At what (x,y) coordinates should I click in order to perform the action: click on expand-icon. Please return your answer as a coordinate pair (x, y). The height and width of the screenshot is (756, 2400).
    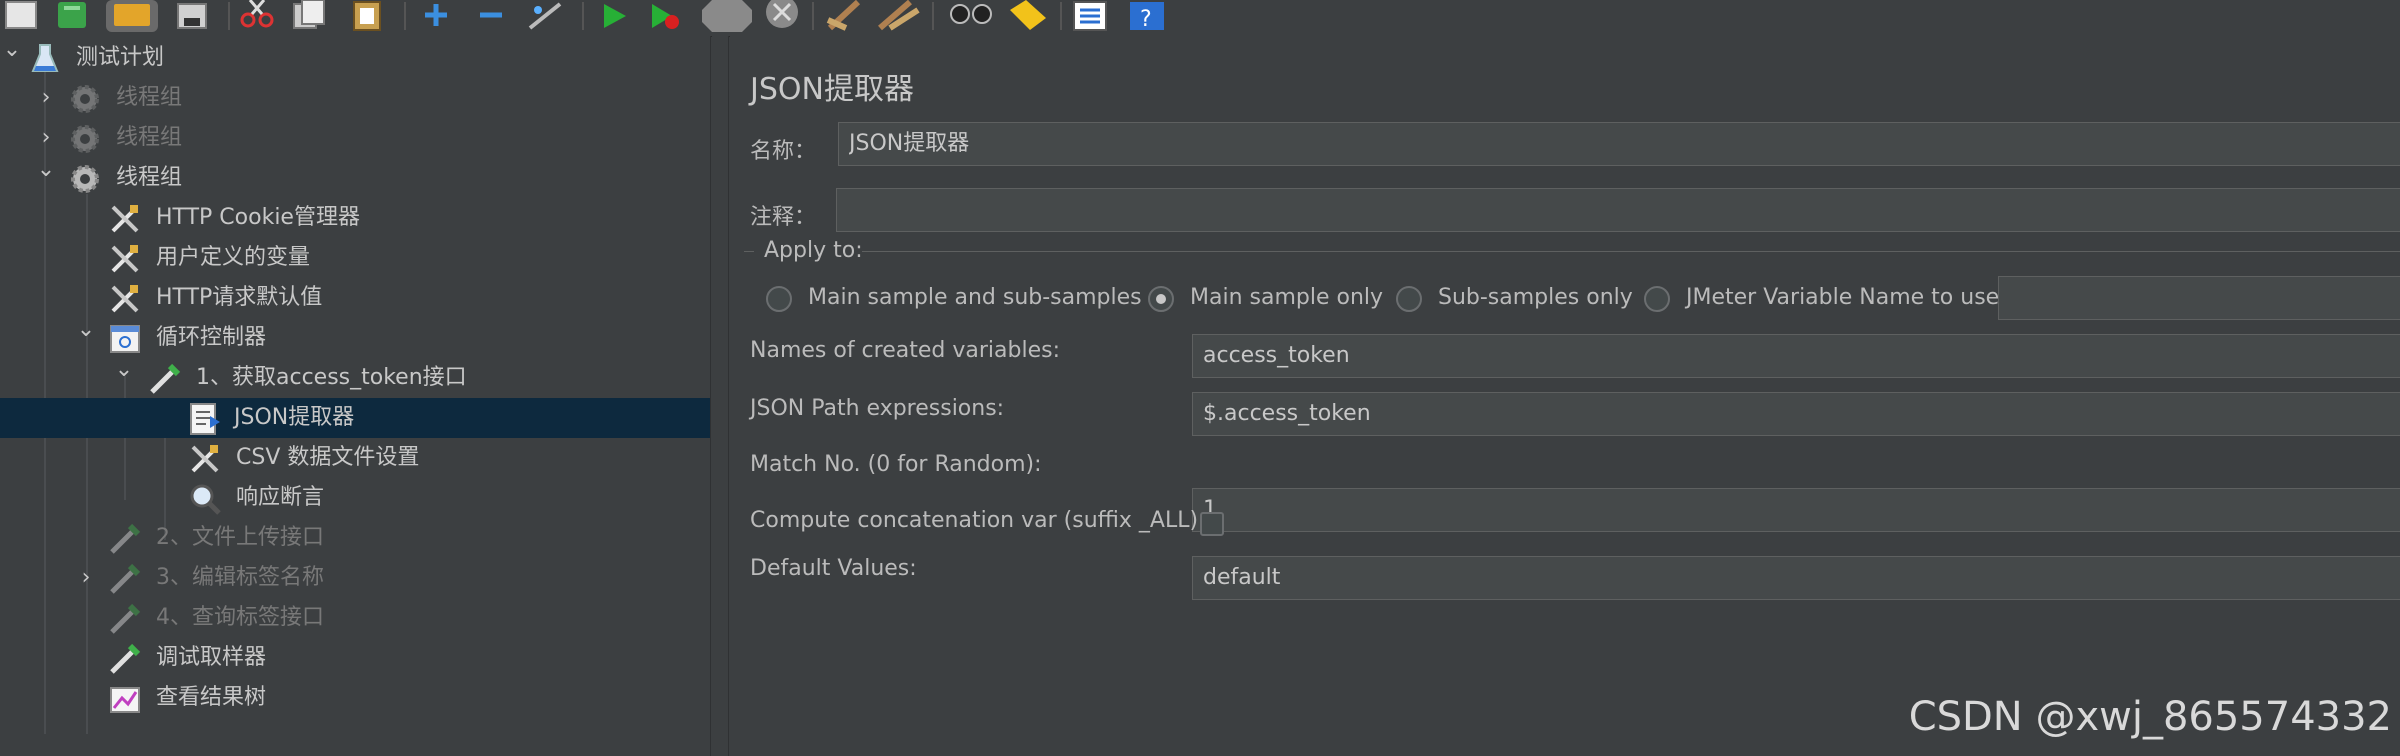
    Looking at the image, I should click on (436, 15).